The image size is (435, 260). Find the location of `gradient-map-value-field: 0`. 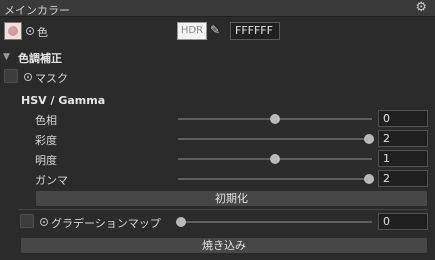

gradient-map-value-field: 0 is located at coordinates (403, 221).